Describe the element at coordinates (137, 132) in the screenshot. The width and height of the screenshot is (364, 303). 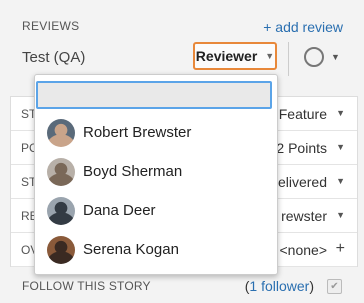
I see `user-name: Robert Brewster` at that location.